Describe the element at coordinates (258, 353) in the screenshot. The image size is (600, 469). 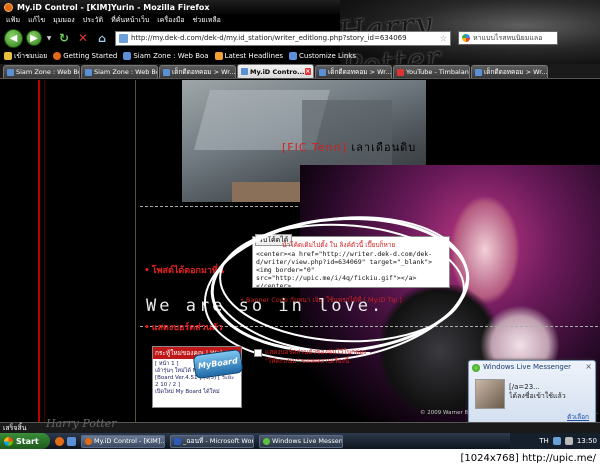
I see `show-board-checkbox` at that location.